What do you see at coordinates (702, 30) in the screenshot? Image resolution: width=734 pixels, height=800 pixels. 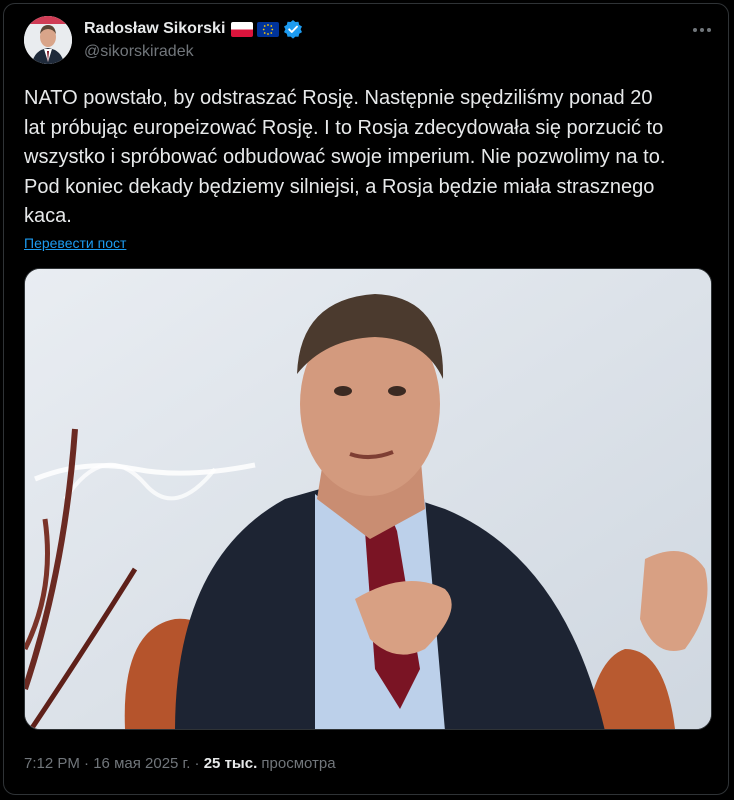 I see `more-options-icon` at bounding box center [702, 30].